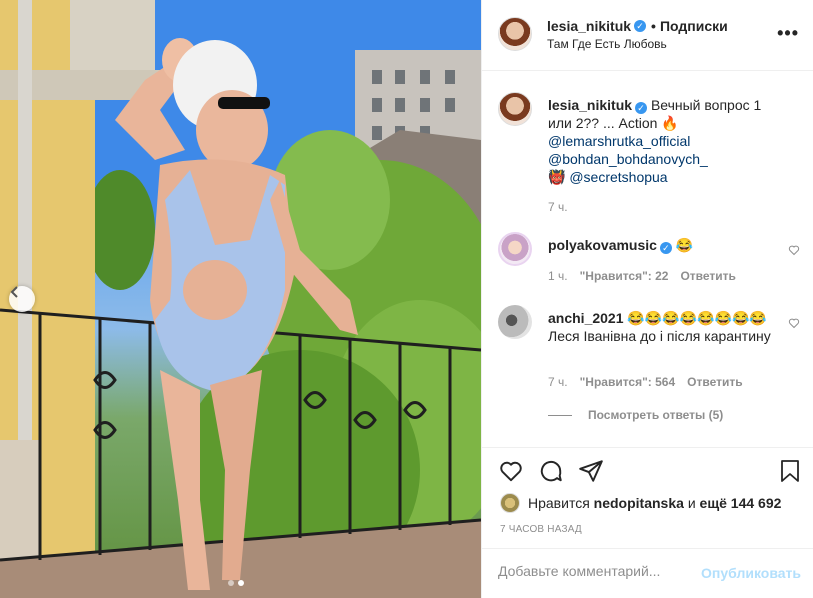 The image size is (813, 598). What do you see at coordinates (22, 299) in the screenshot?
I see `previous-photo-button` at bounding box center [22, 299].